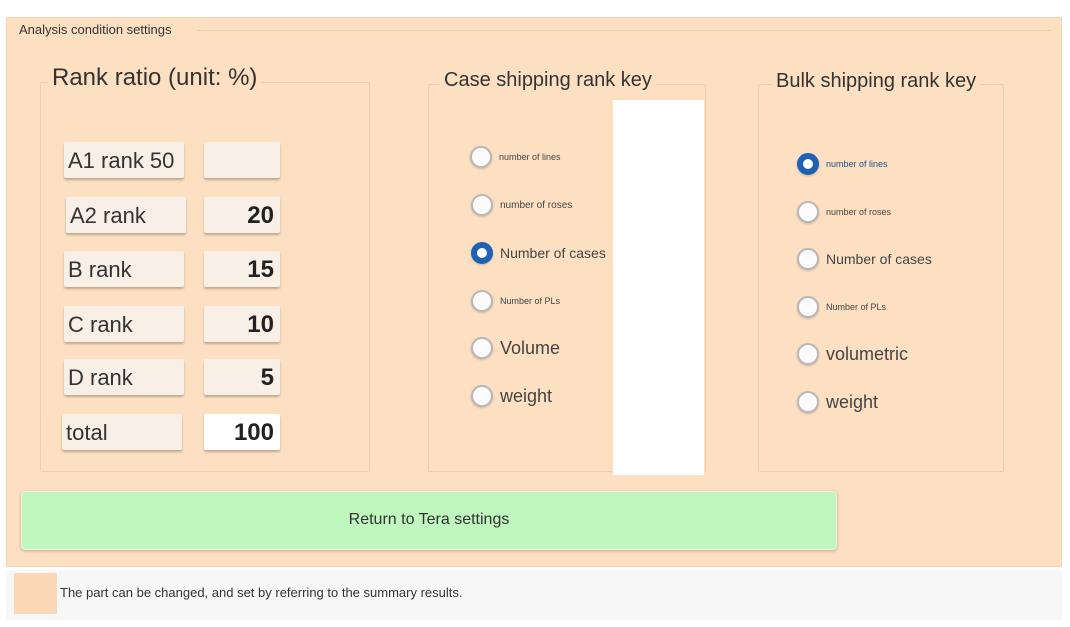 Image resolution: width=1070 pixels, height=627 pixels. What do you see at coordinates (530, 347) in the screenshot?
I see `option-label: Volume` at bounding box center [530, 347].